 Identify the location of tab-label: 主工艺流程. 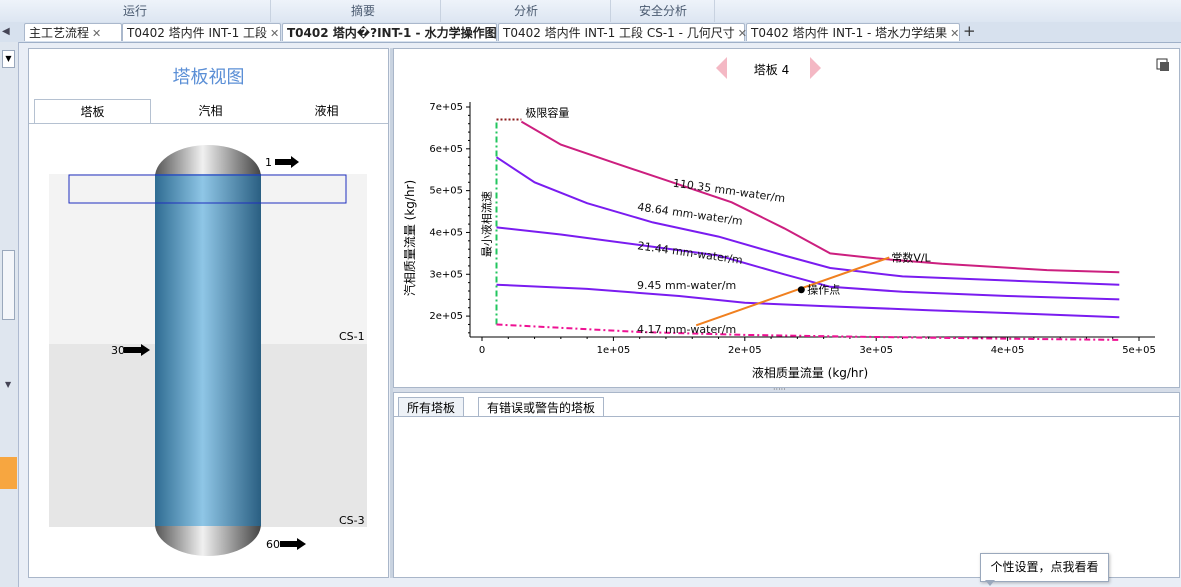
(59, 33).